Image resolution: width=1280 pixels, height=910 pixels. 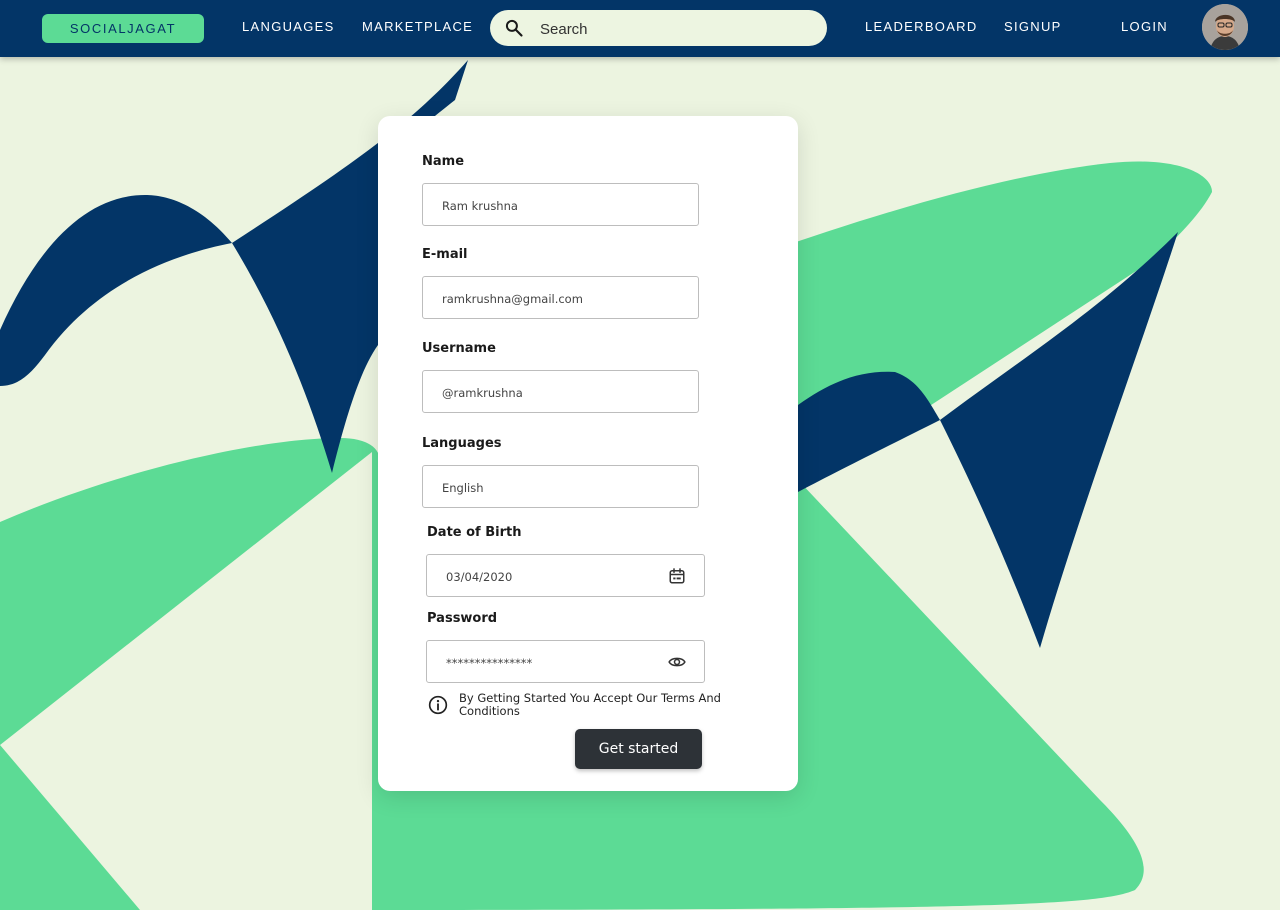 What do you see at coordinates (1144, 26) in the screenshot?
I see `nav-link-login: LOGIN` at bounding box center [1144, 26].